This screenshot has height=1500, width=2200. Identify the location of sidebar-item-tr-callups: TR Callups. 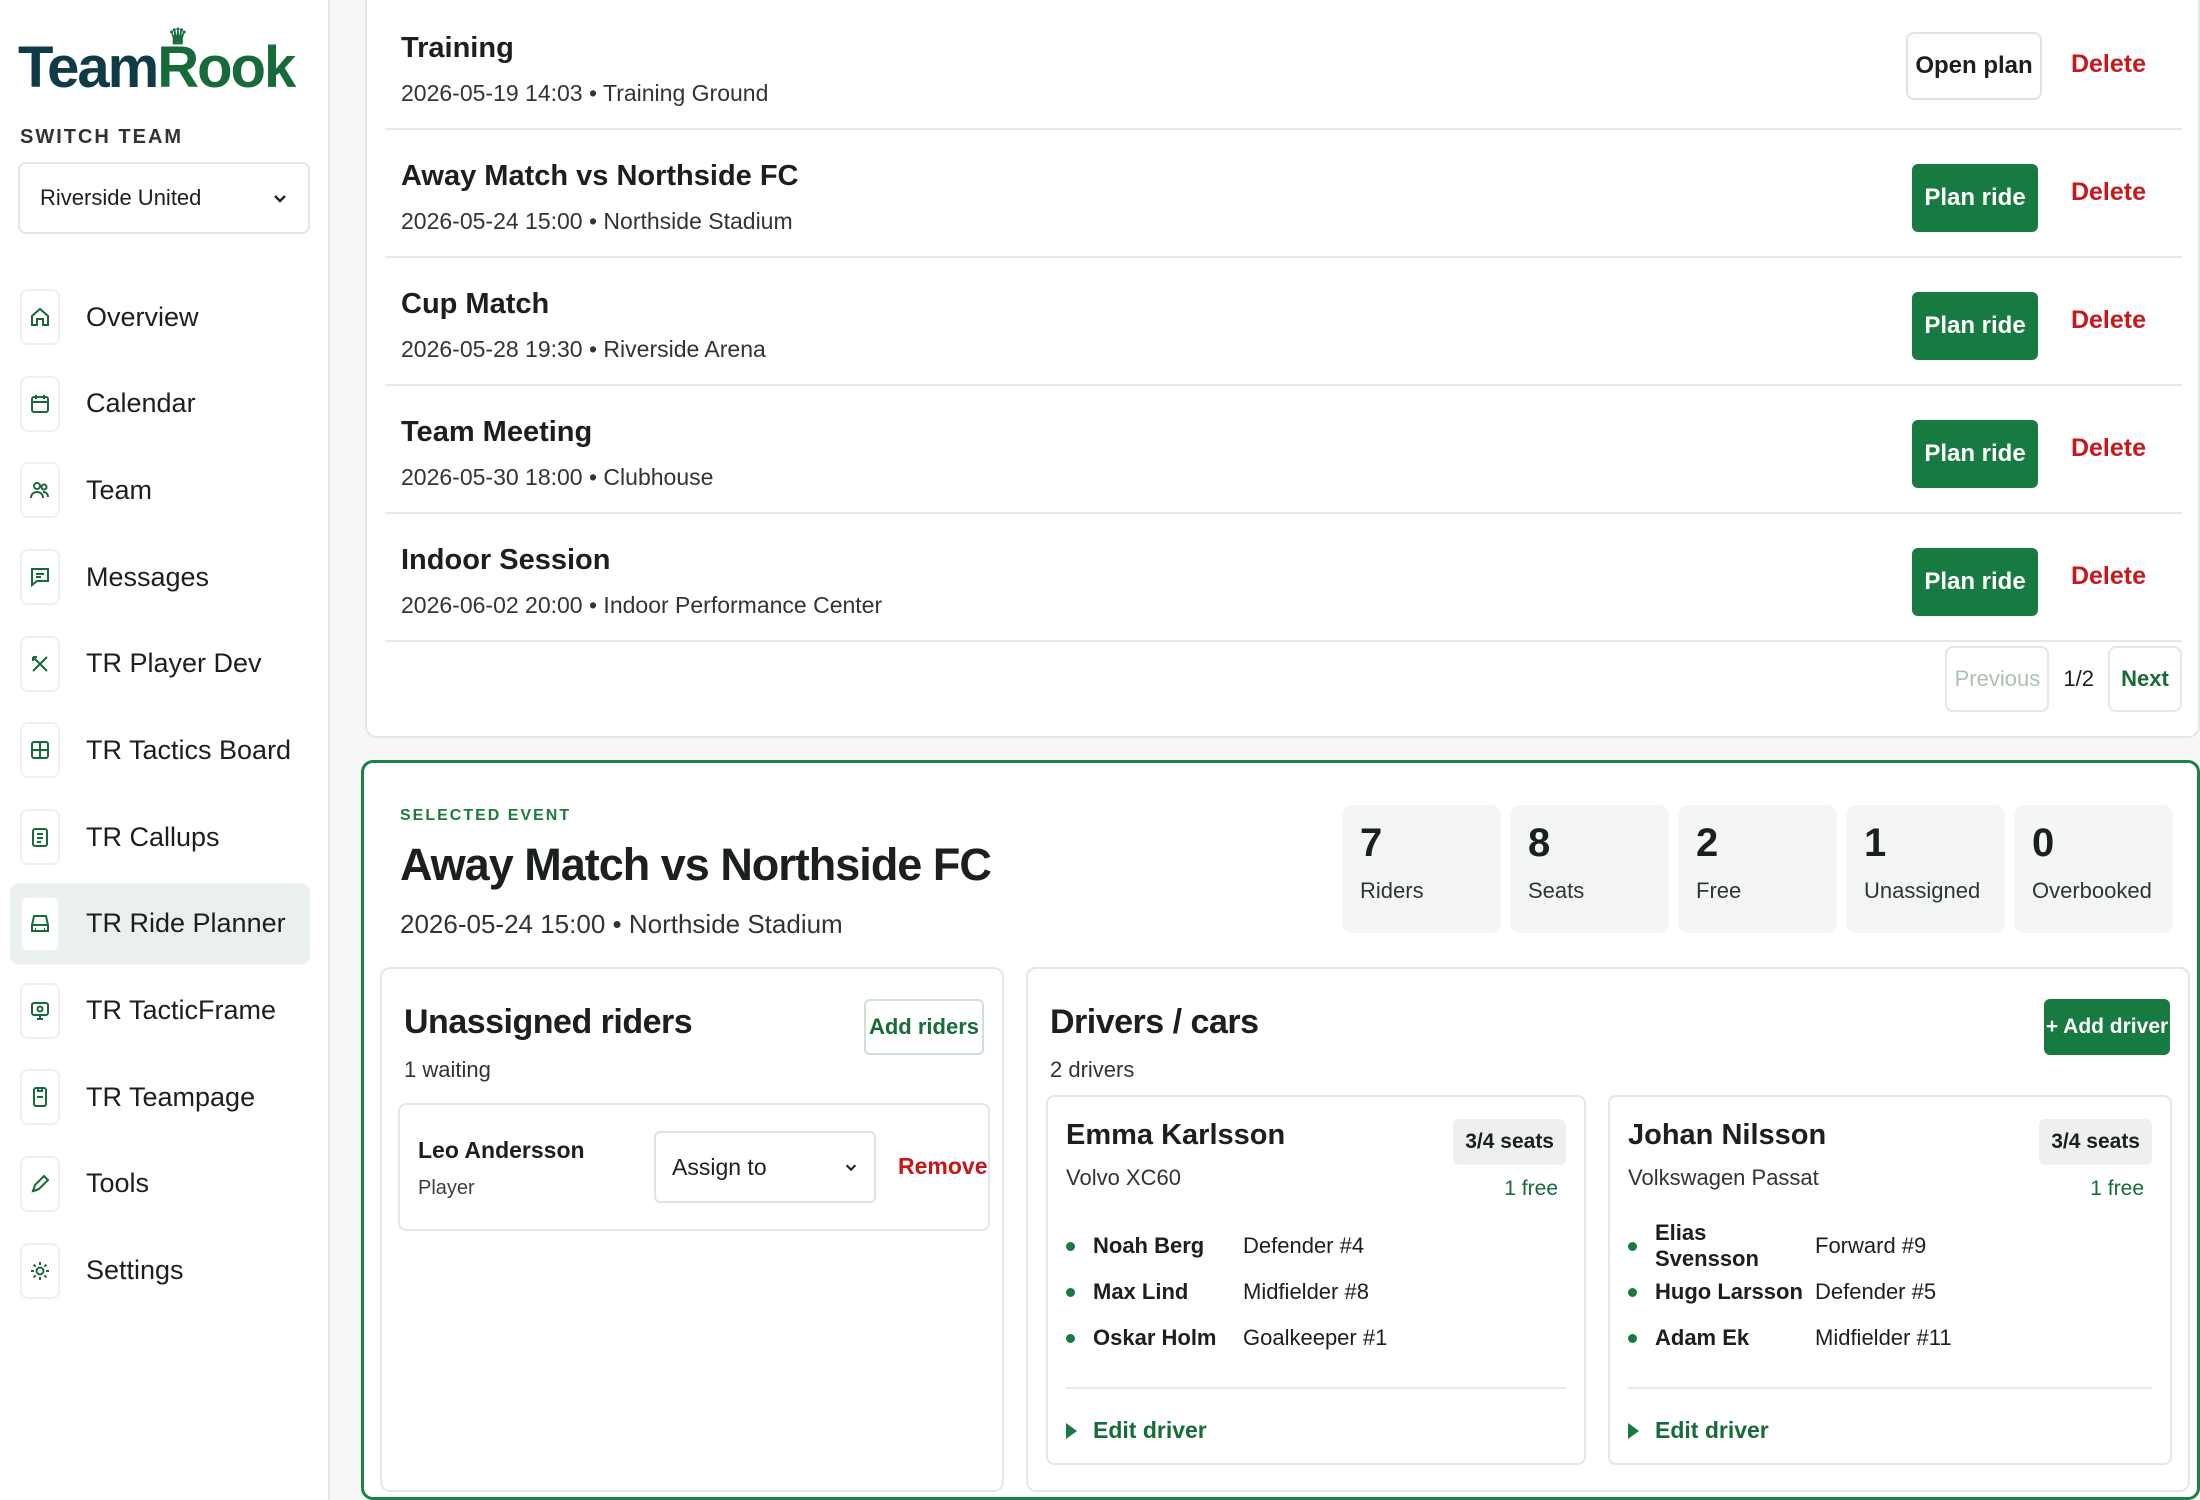
(160, 837).